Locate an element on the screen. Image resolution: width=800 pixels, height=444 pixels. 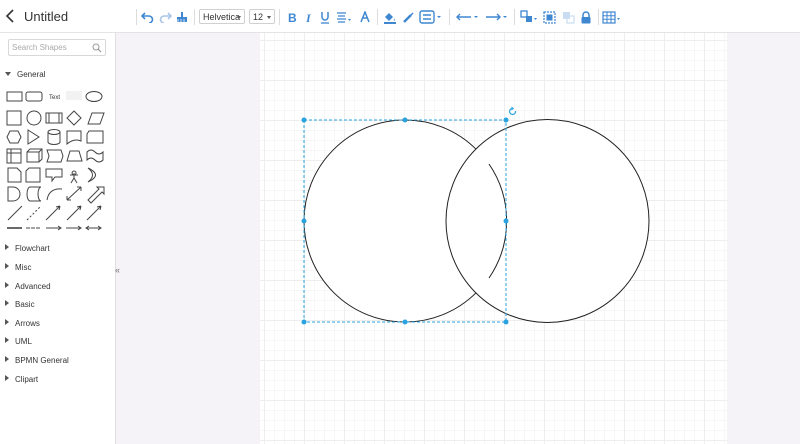
font-size-select: 12 is located at coordinates (262, 16).